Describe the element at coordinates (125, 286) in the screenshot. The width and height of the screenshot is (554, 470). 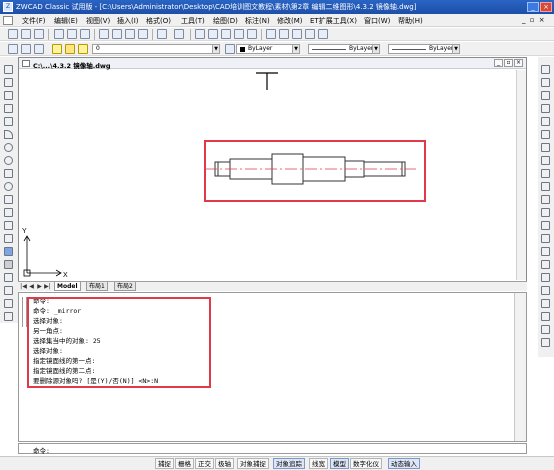
I see `tab-layout2: 布局2` at that location.